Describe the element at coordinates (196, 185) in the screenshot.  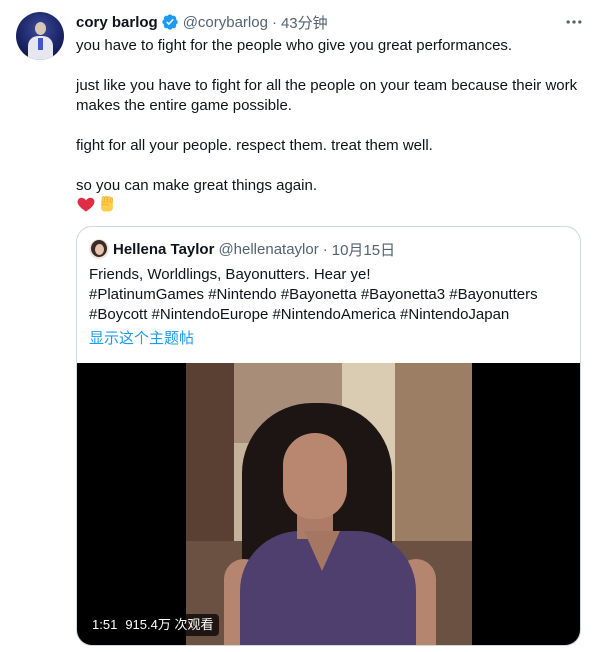
I see `tweet-paragraph: so you can make great things again.` at that location.